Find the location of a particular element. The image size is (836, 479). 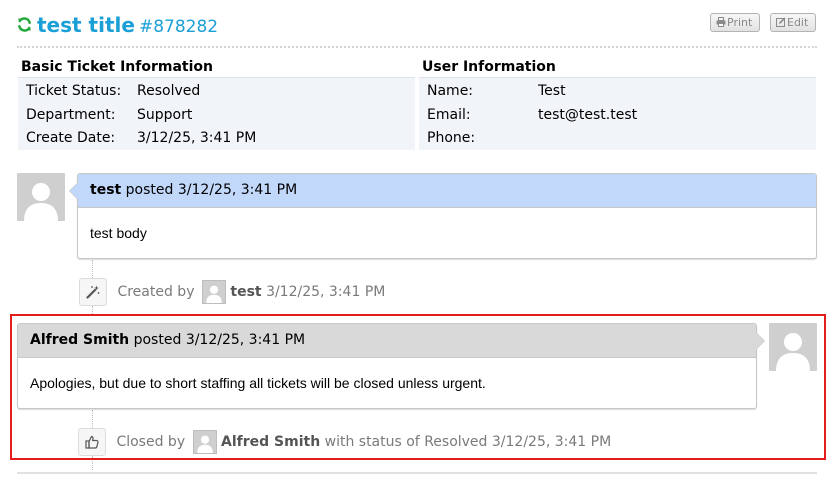

thread-event: Created by test 3/12/25, 3:41 PM is located at coordinates (232, 292).